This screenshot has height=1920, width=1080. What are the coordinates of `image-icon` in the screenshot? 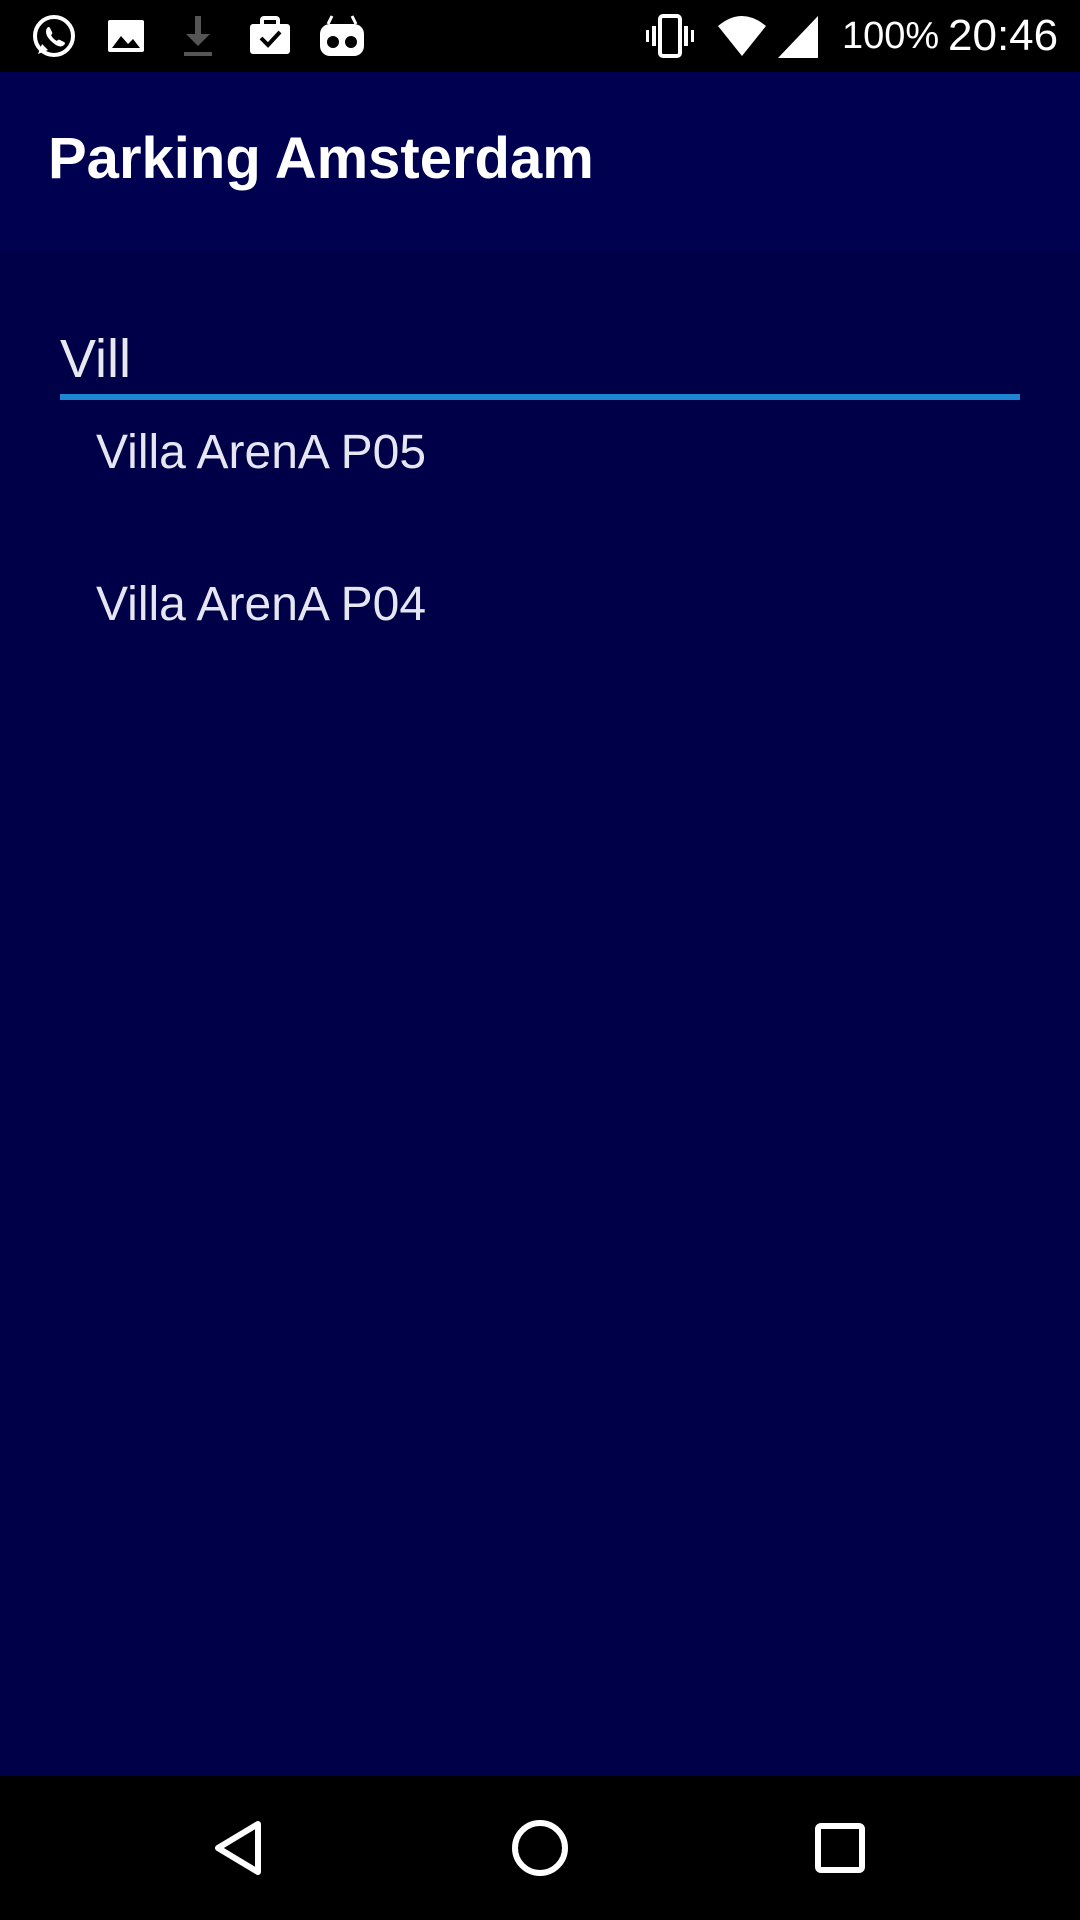 It's located at (126, 36).